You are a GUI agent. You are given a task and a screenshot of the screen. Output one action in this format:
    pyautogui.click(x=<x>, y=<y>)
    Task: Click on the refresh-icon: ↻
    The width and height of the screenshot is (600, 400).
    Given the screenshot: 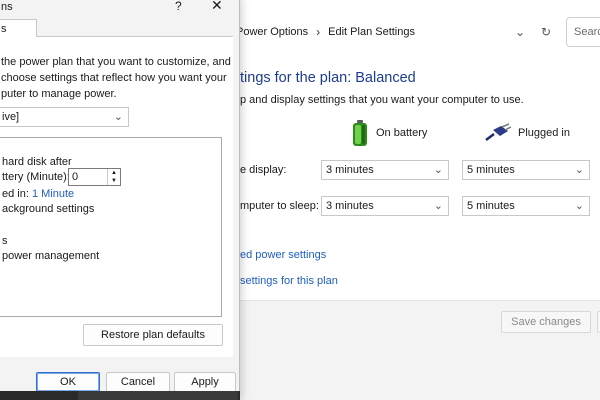 What is the action you would take?
    pyautogui.click(x=546, y=32)
    